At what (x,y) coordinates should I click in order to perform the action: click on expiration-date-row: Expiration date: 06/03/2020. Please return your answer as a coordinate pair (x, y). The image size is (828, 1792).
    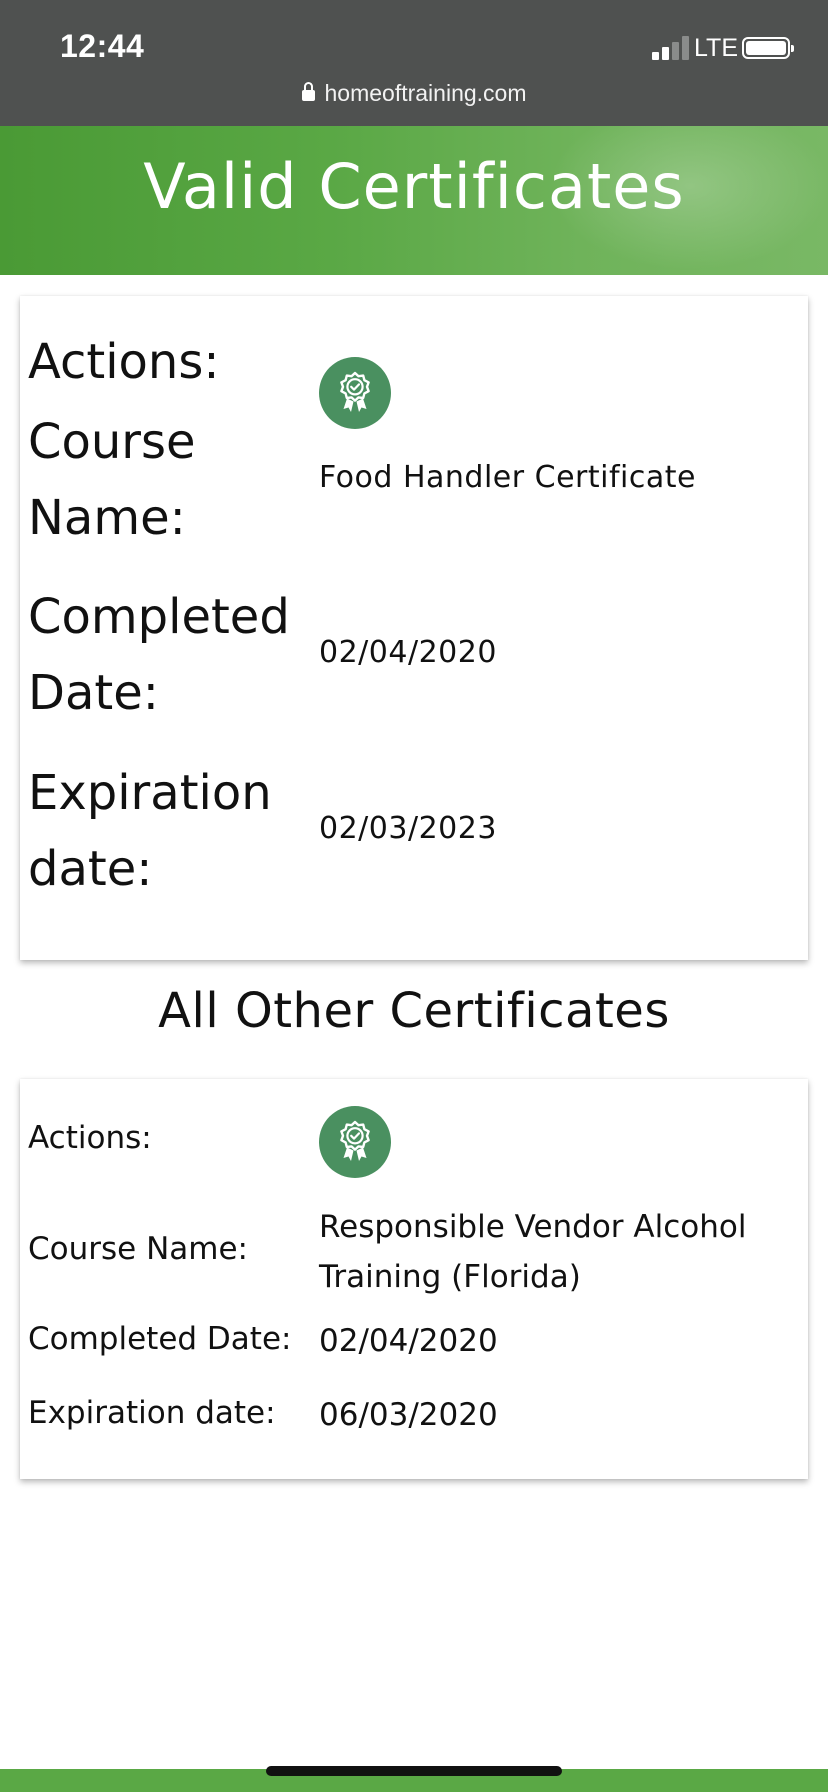
    Looking at the image, I should click on (414, 1415).